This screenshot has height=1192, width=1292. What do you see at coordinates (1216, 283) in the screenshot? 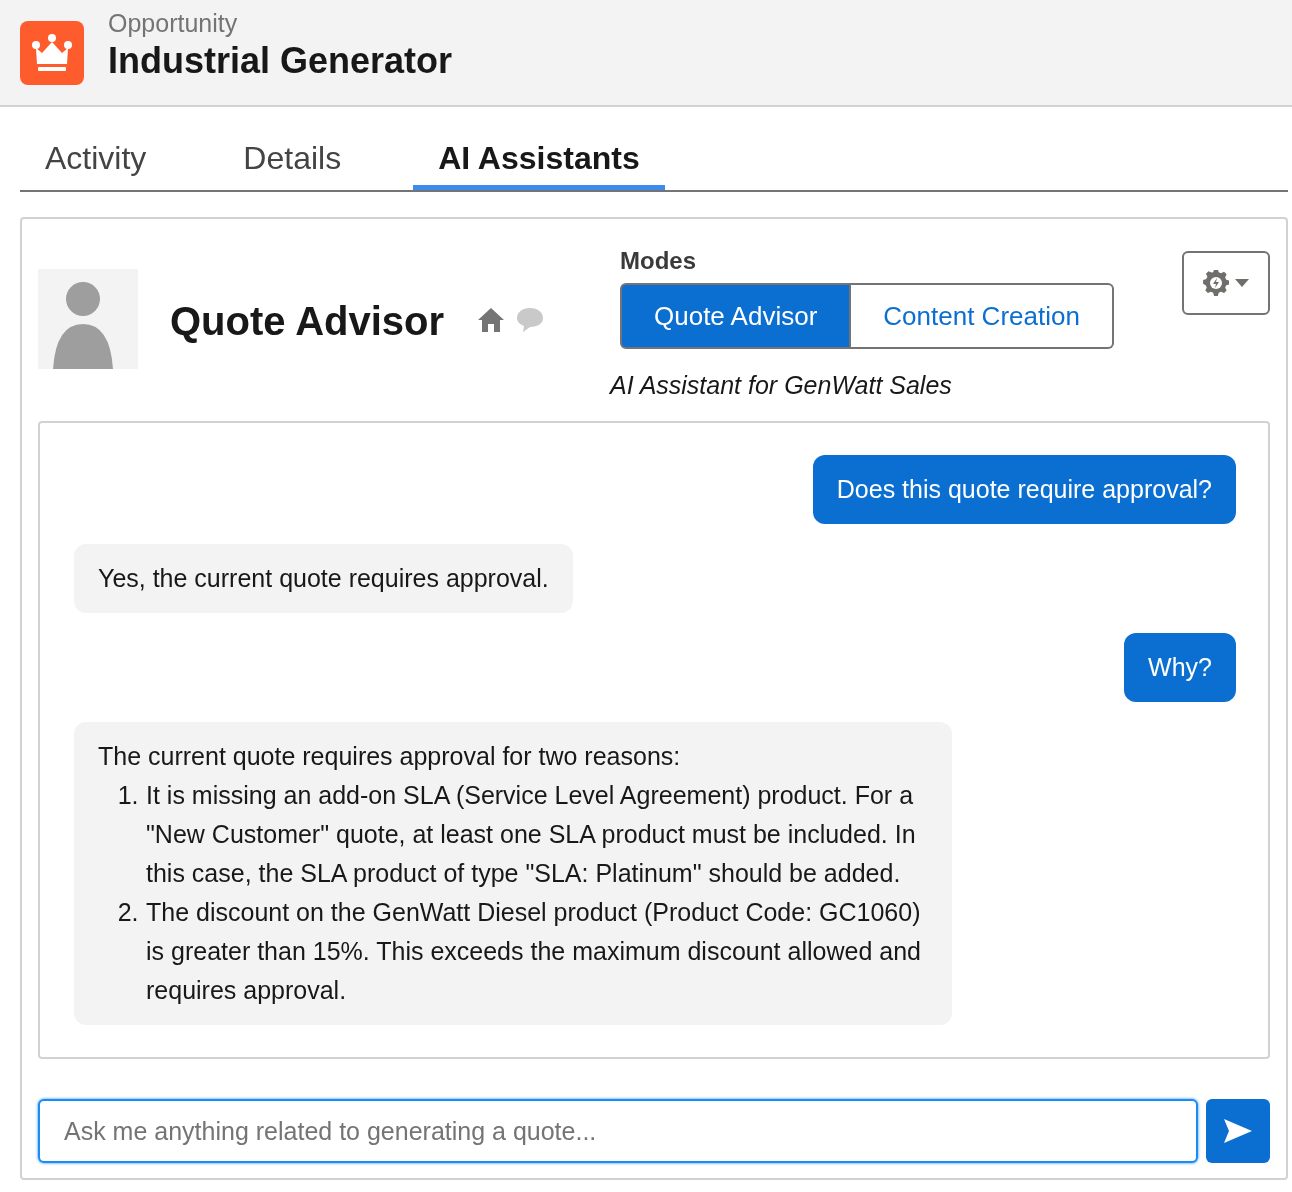
I see `settings-icon` at bounding box center [1216, 283].